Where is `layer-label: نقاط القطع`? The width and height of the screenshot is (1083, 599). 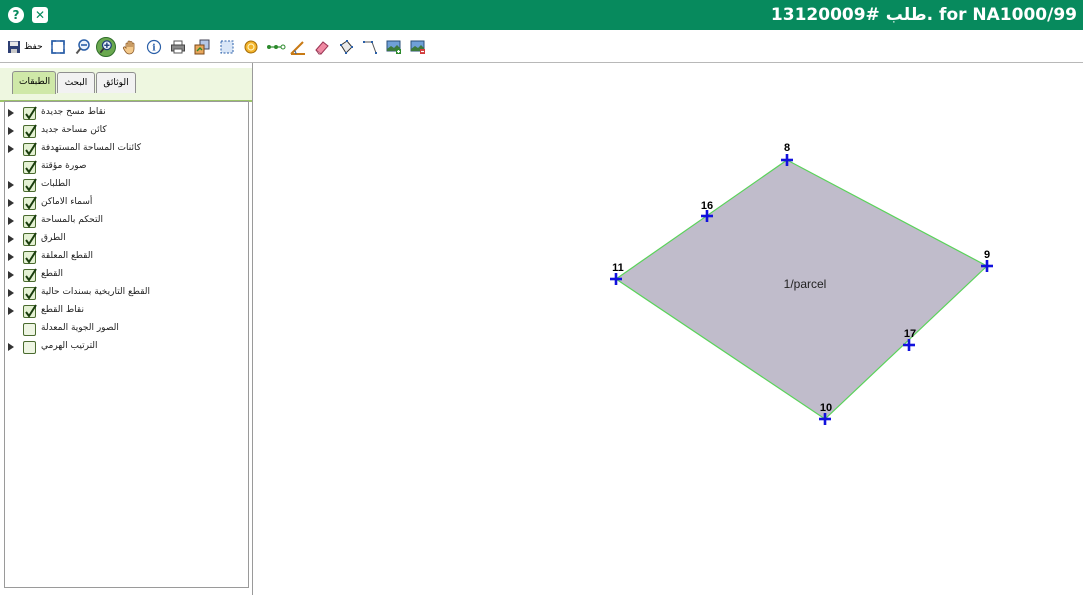
layer-label: نقاط القطع is located at coordinates (62, 310).